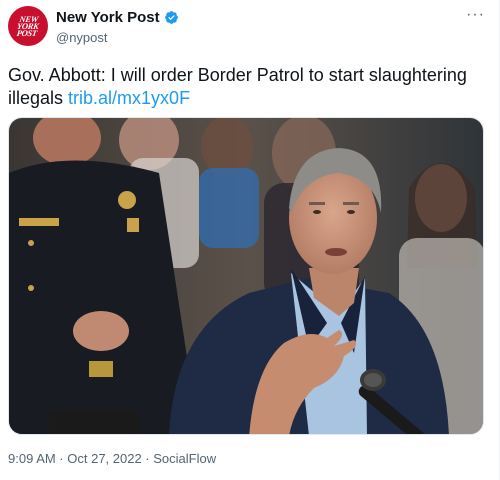 The image size is (500, 480). Describe the element at coordinates (129, 98) in the screenshot. I see `tweet-link: trib.al/mx1yx0F` at that location.